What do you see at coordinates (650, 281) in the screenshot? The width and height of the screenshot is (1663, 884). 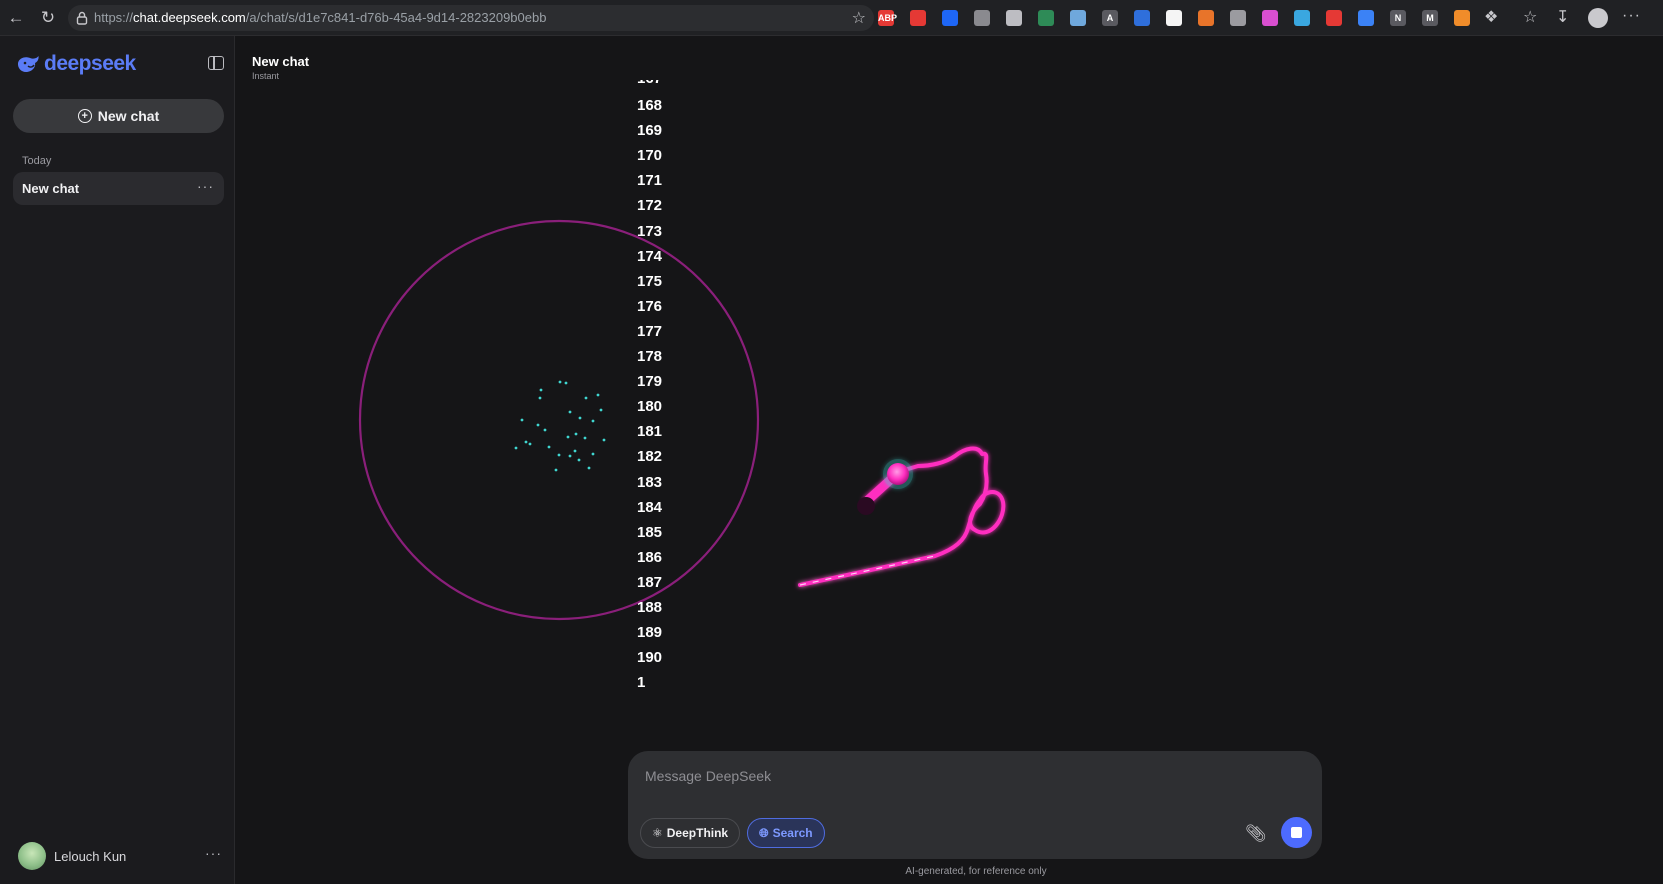 I see `list-item: 175` at bounding box center [650, 281].